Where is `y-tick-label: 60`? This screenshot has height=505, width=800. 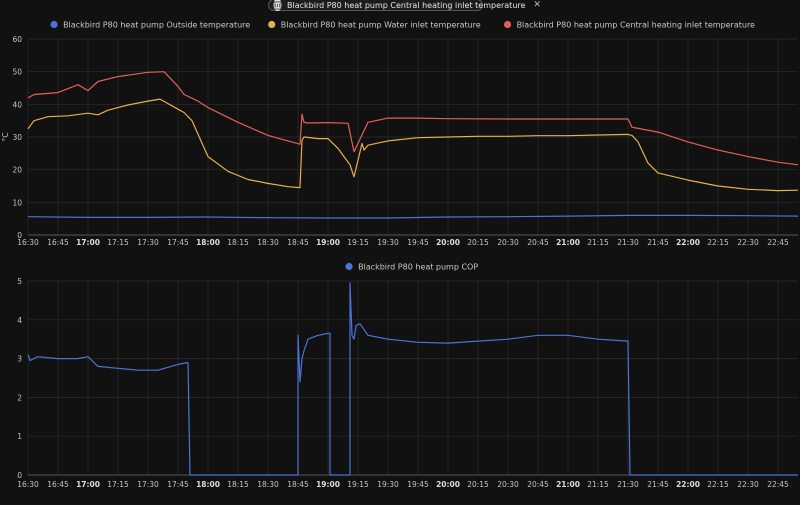
y-tick-label: 60 is located at coordinates (17, 39).